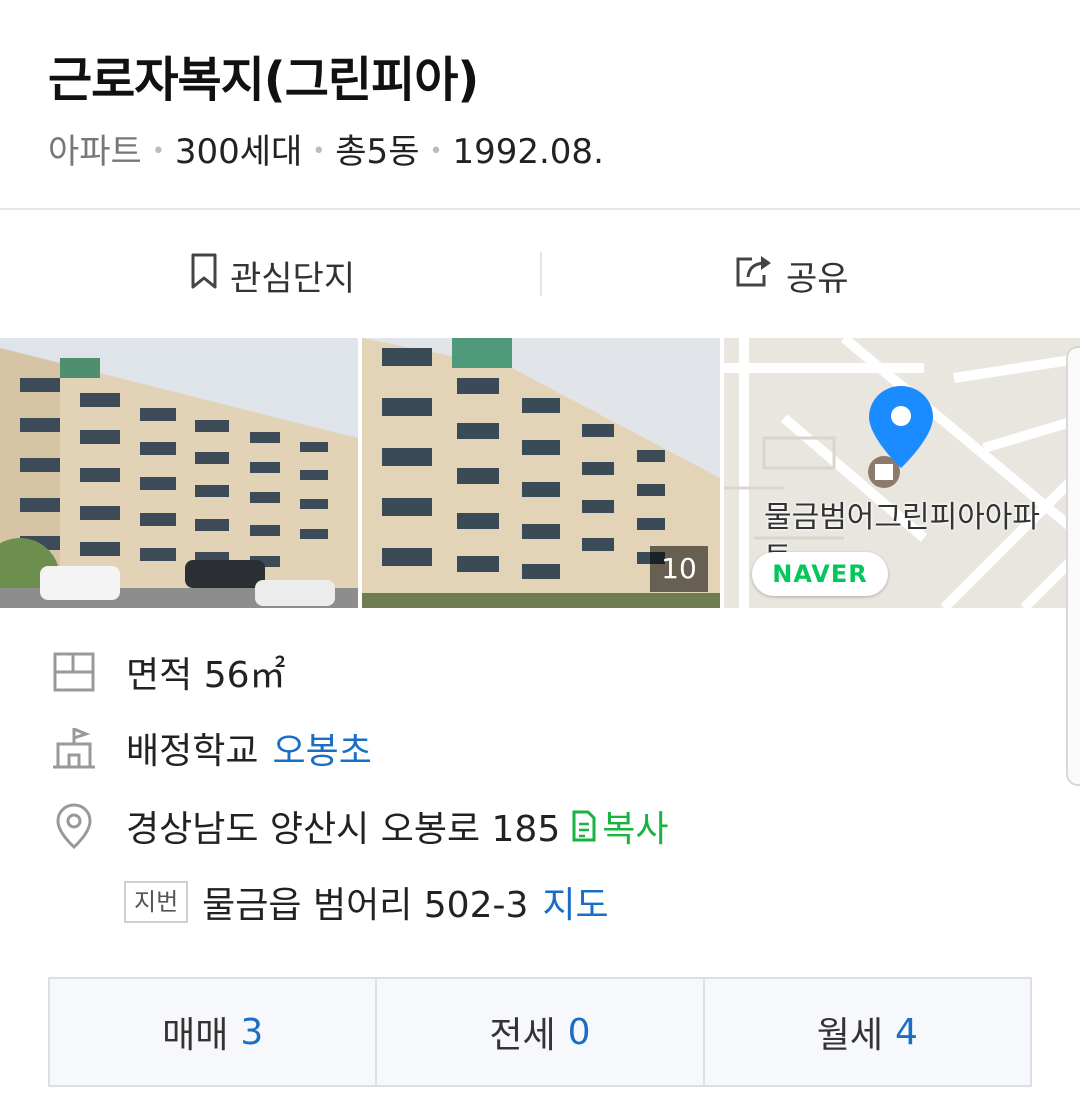 Image resolution: width=1080 pixels, height=1111 pixels. What do you see at coordinates (902, 473) in the screenshot?
I see `map-thumbnail: 물금범어그린피아아파트 NAVER` at bounding box center [902, 473].